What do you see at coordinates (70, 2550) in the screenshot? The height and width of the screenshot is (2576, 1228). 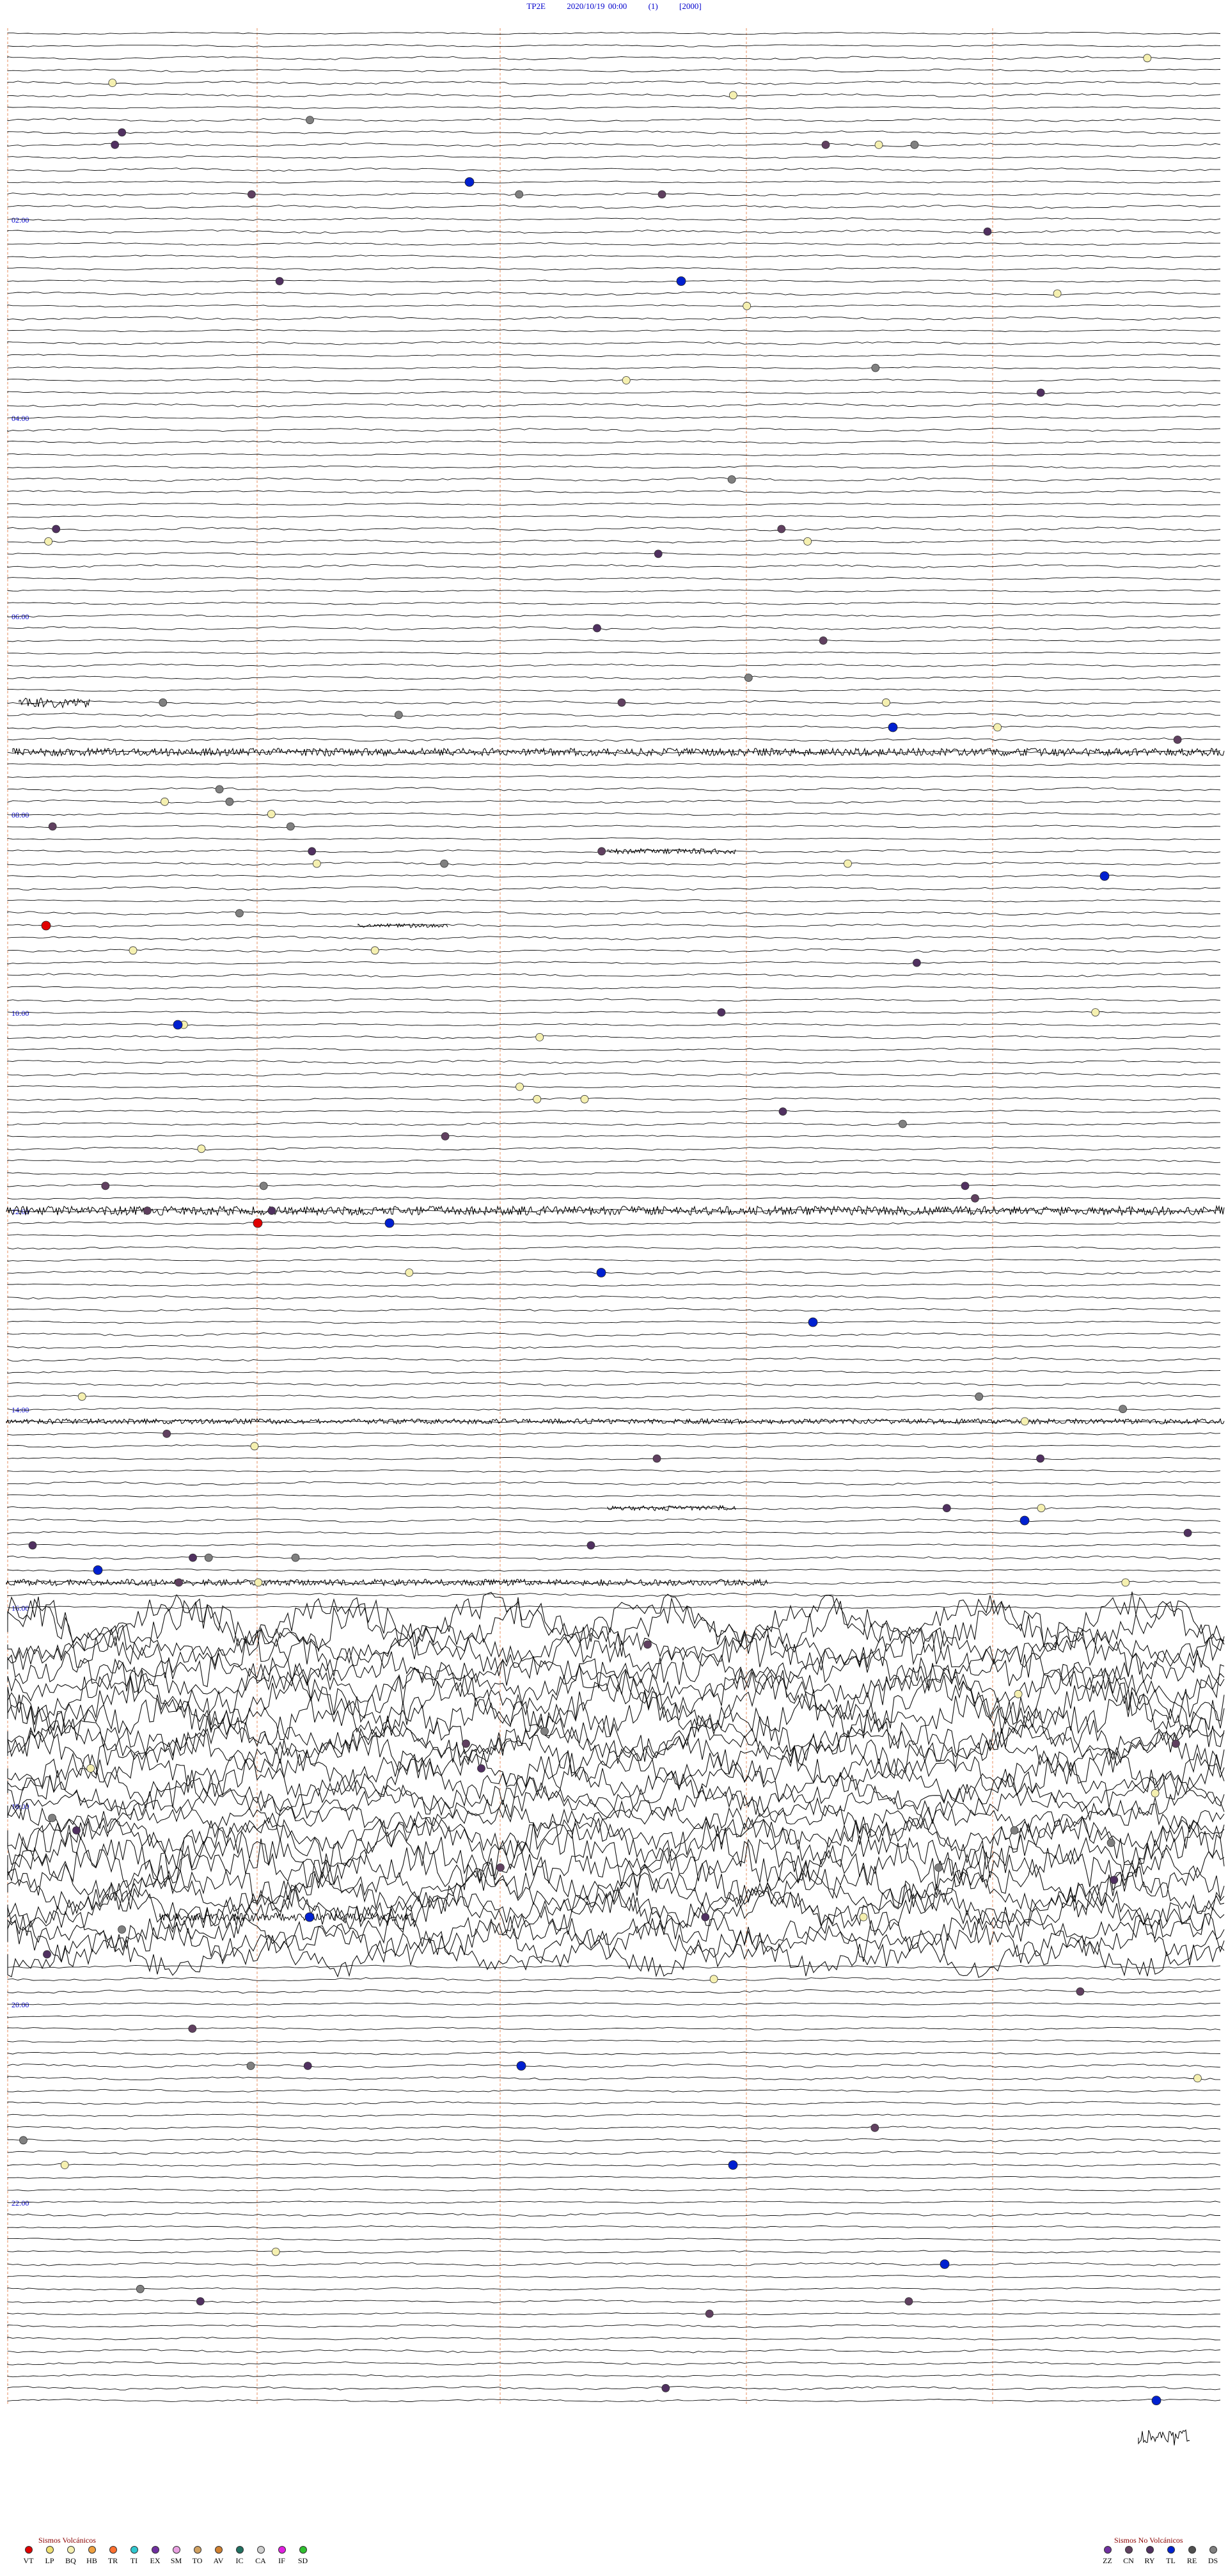 I see `volcanic-legend-dot-bq` at bounding box center [70, 2550].